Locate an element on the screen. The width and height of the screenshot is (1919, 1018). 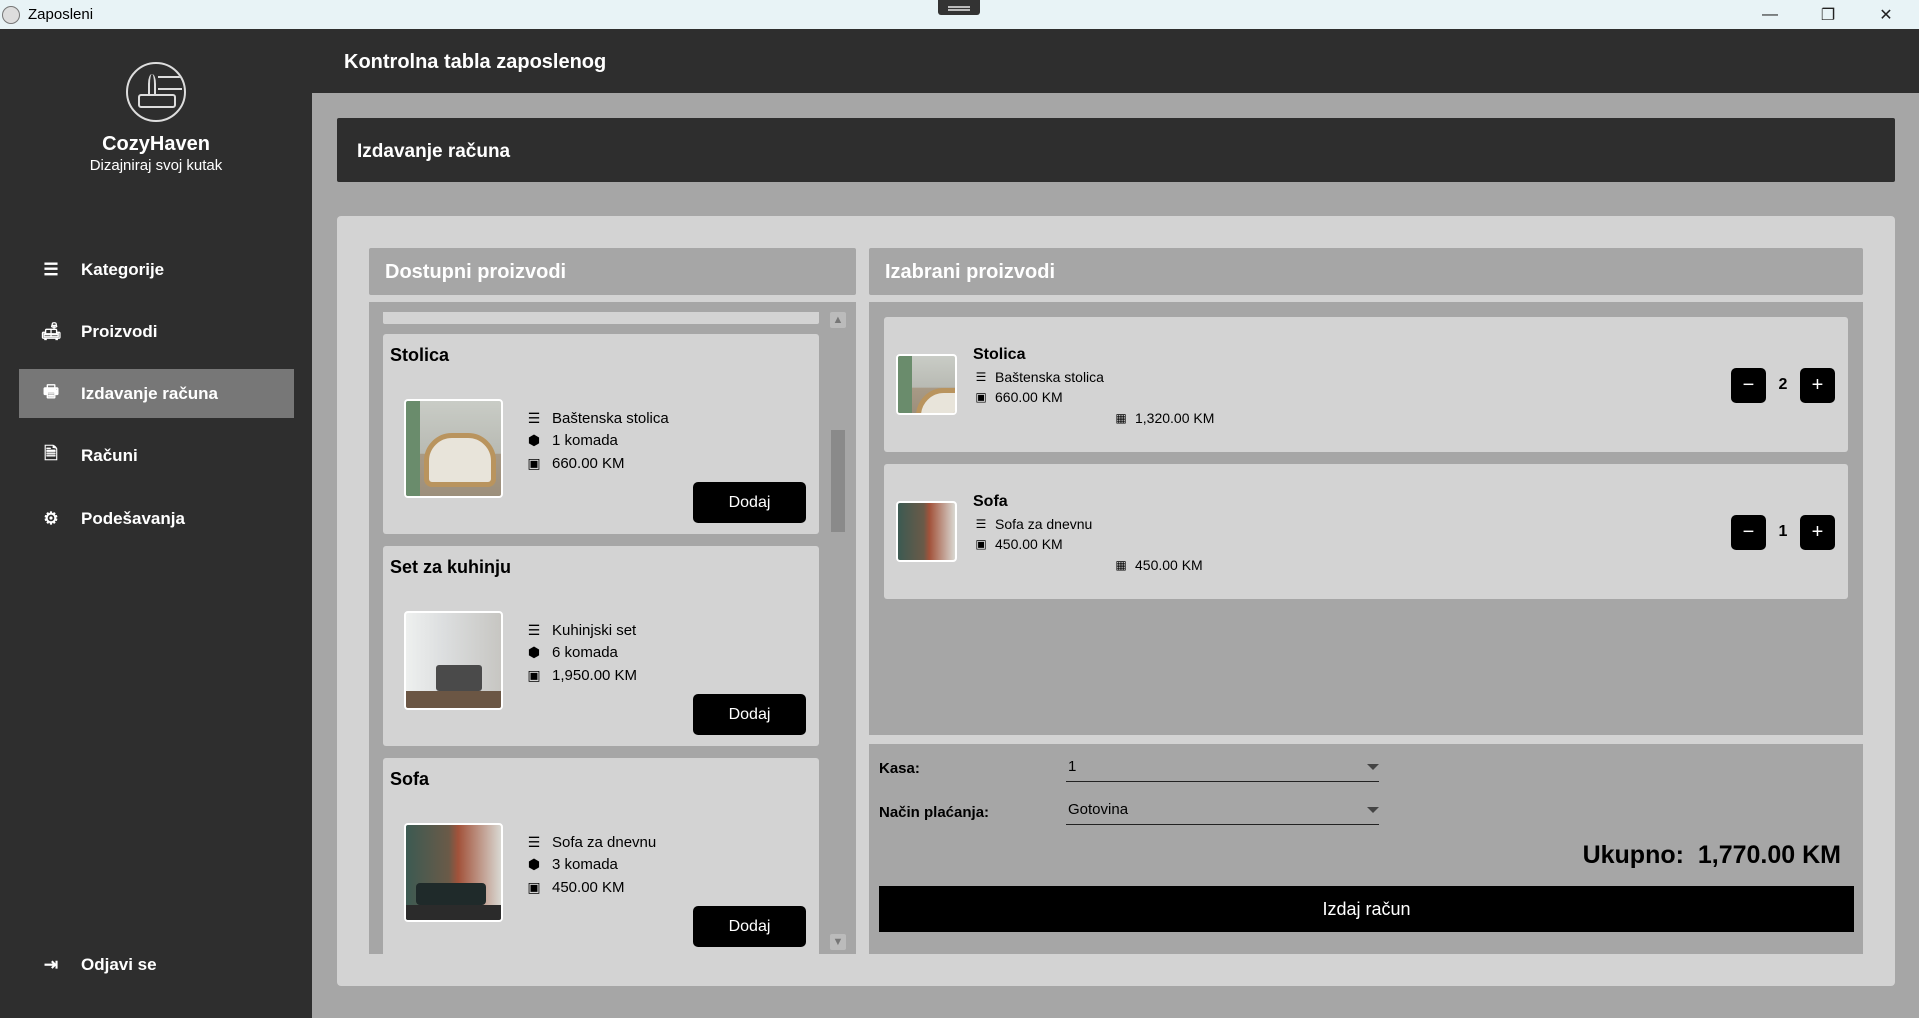
brand-name: CozyHaven is located at coordinates (156, 144).